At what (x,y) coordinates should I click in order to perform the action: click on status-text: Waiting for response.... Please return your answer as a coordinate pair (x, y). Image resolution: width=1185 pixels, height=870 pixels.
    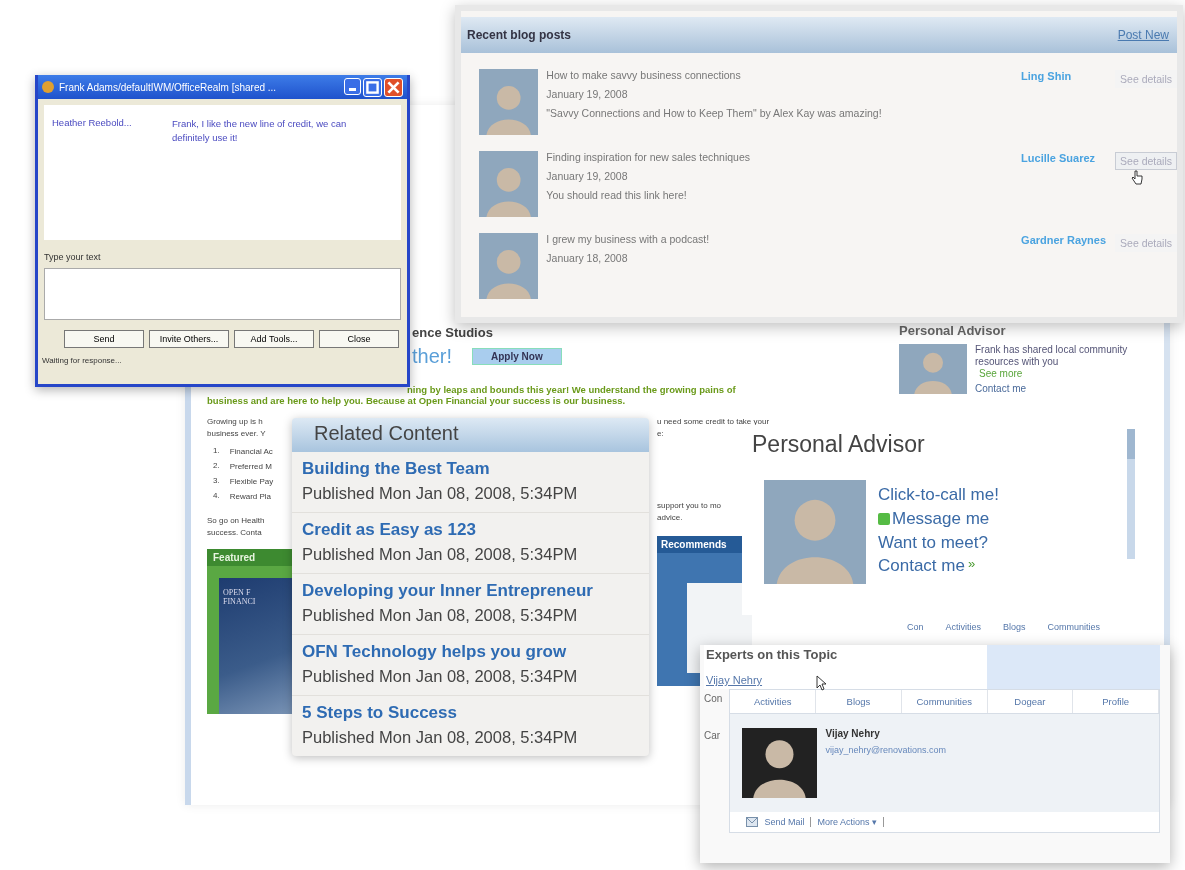
    Looking at the image, I should click on (82, 360).